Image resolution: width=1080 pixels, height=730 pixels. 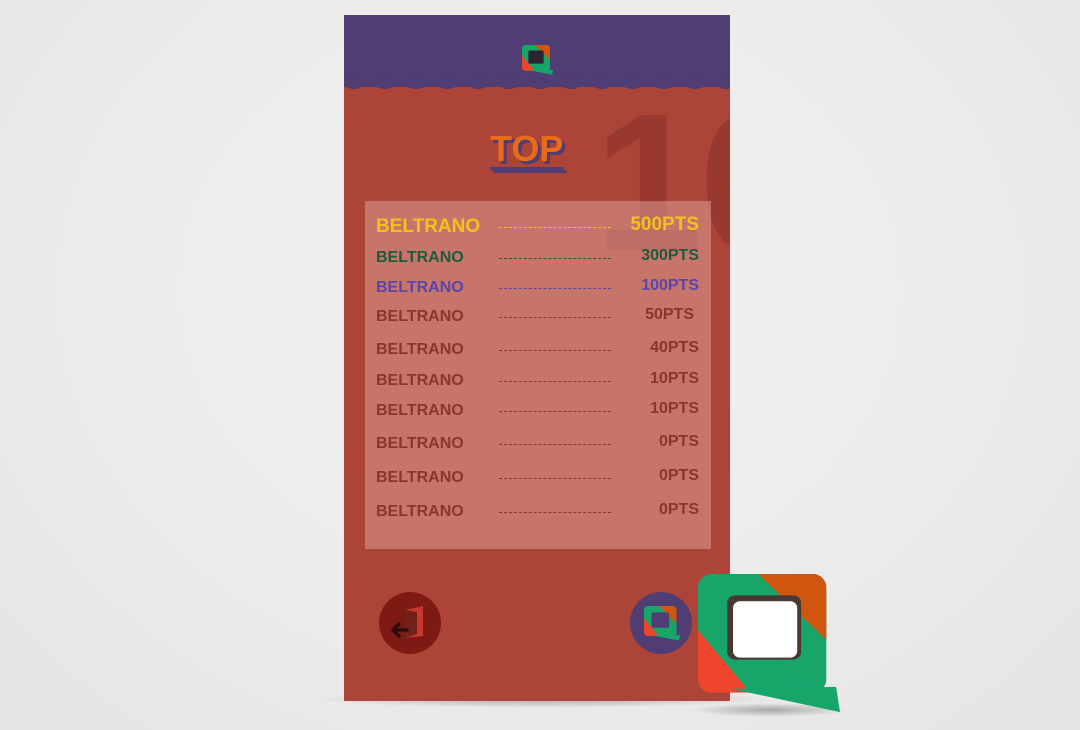 I want to click on player-points: 100PTS, so click(x=670, y=285).